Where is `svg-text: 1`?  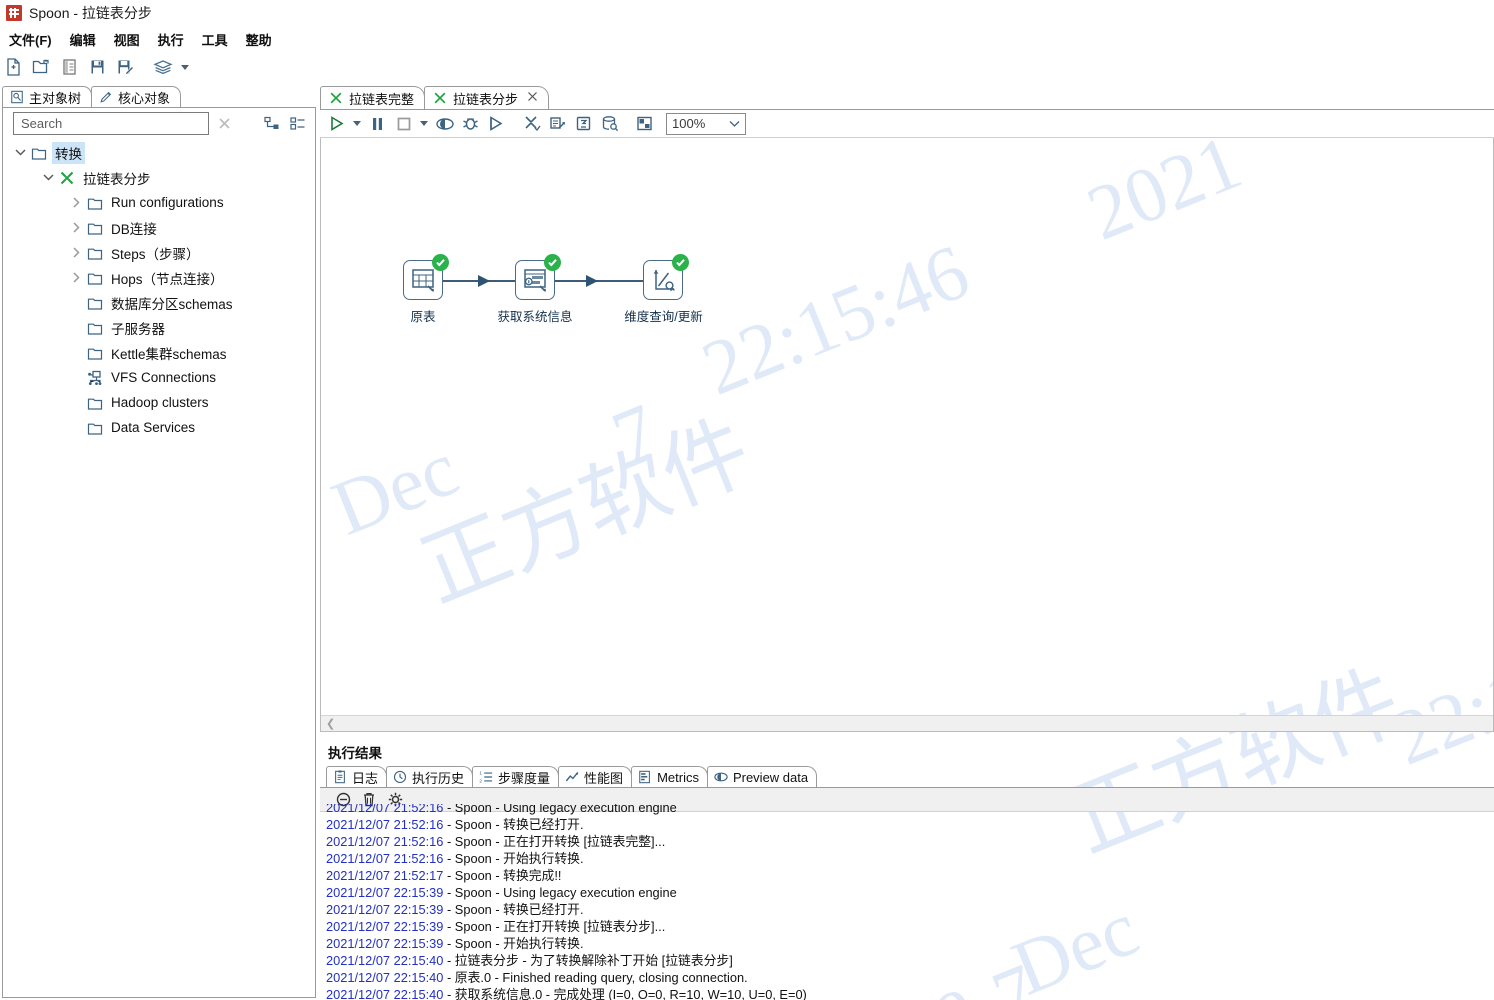 svg-text: 1 is located at coordinates (480, 774).